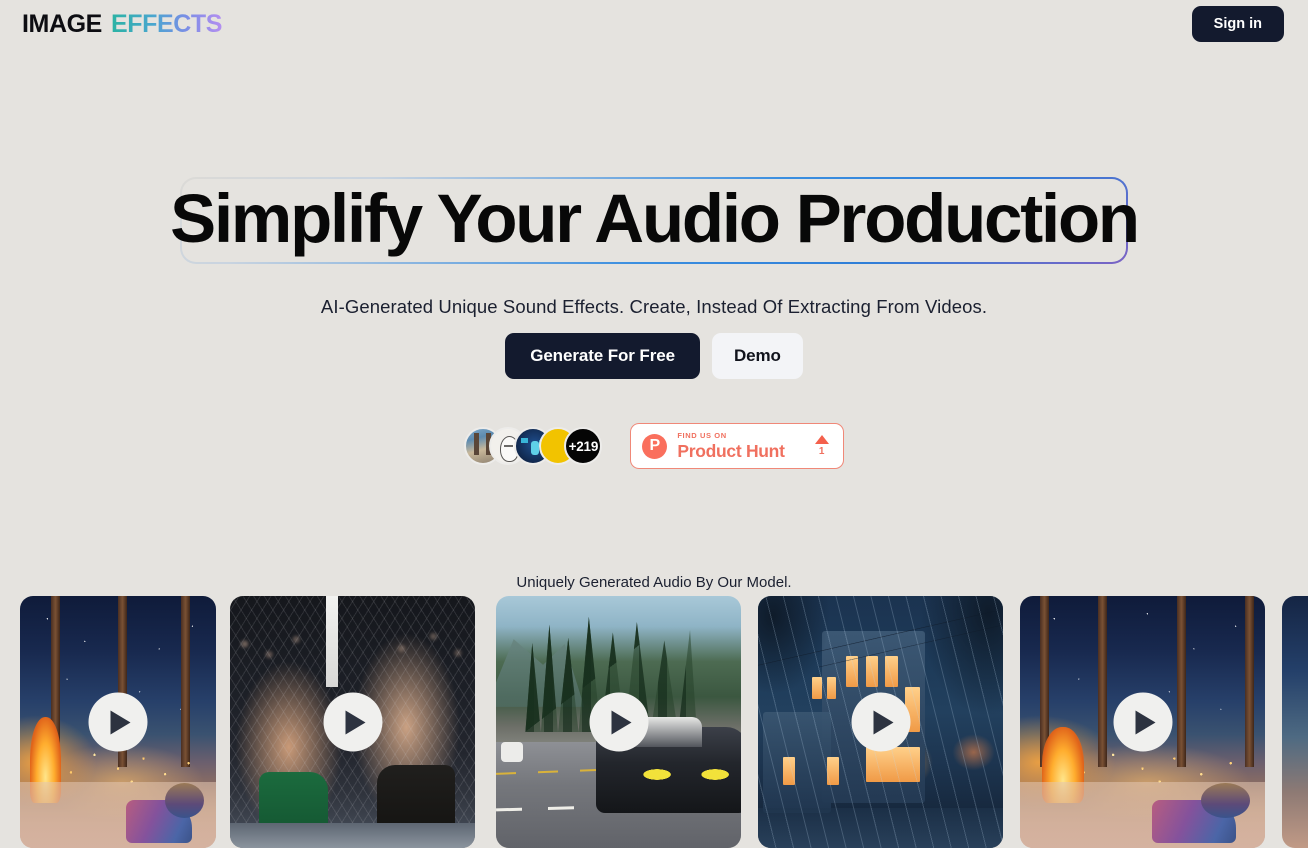 The height and width of the screenshot is (848, 1308). I want to click on headline-gradient-frame: Simplify Your Audio Production, so click(655, 220).